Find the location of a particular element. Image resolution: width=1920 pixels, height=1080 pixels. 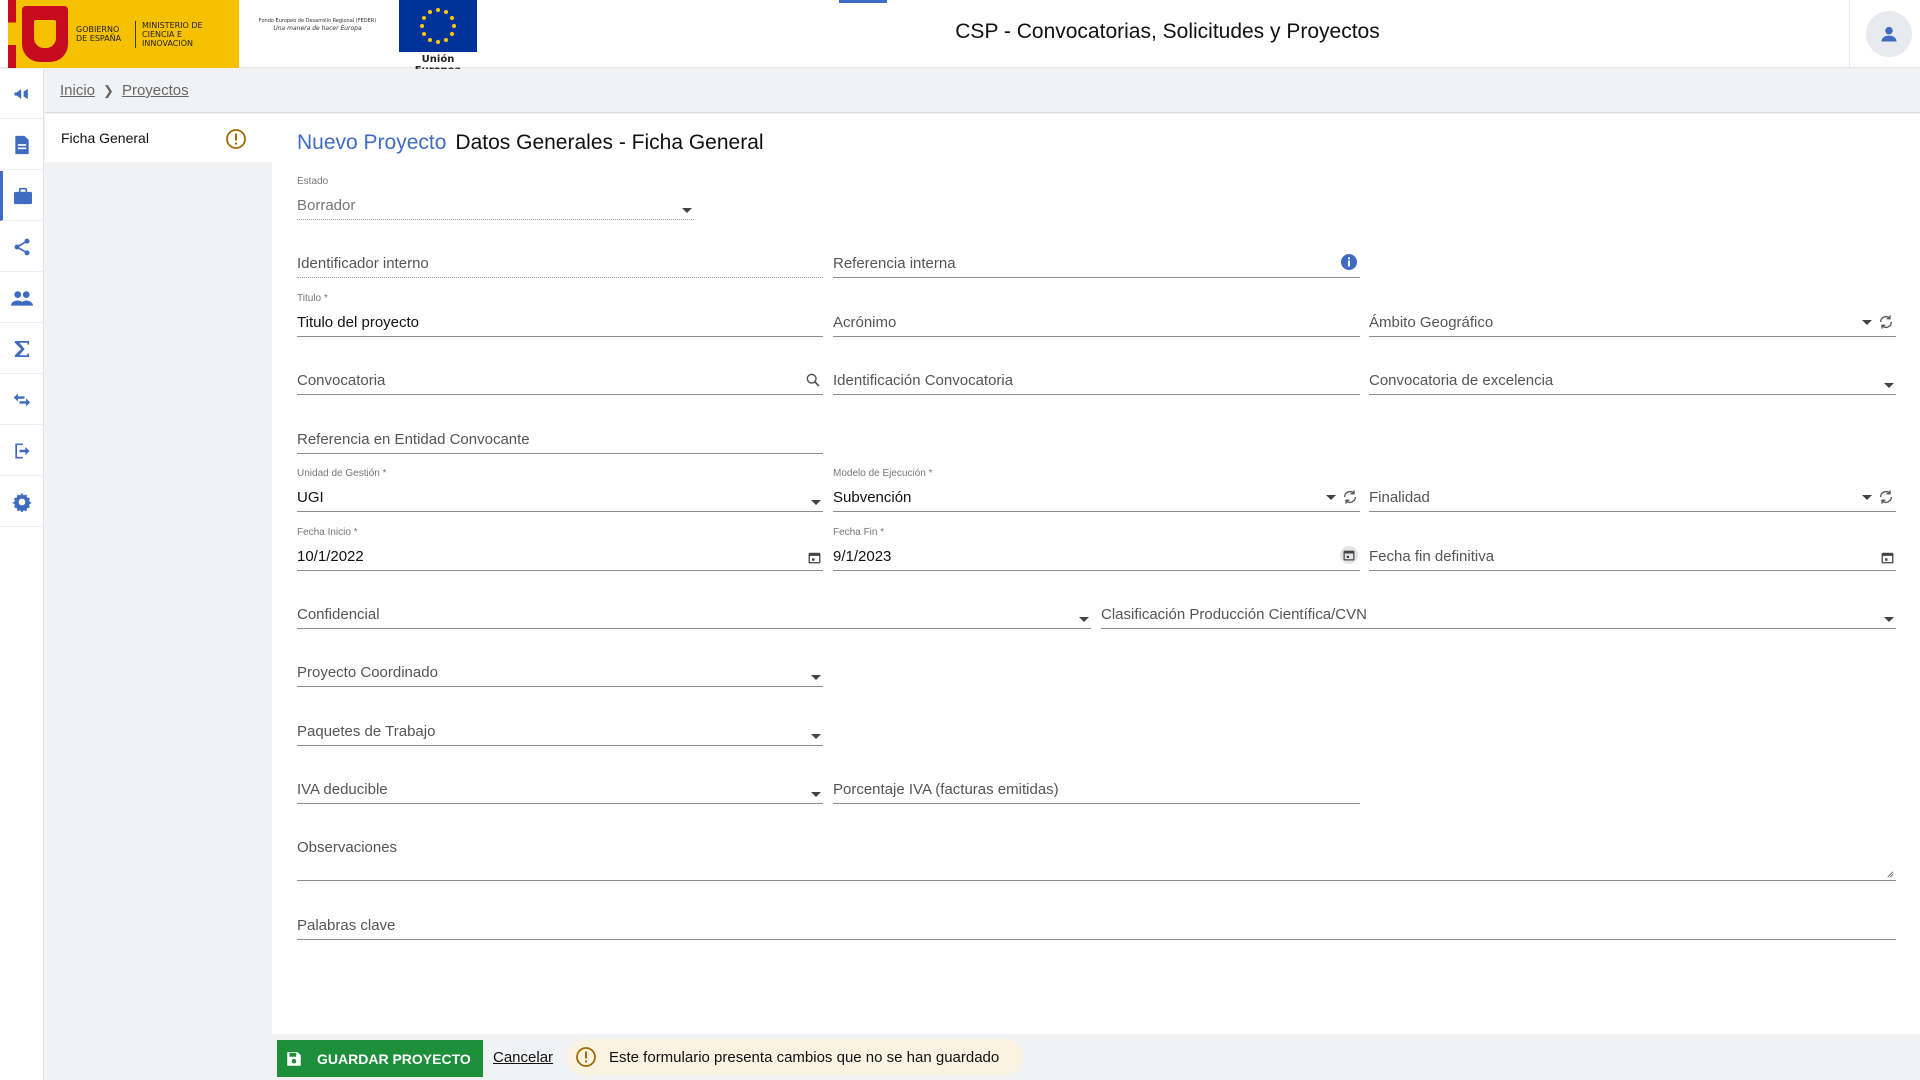

rail-item-transferencias is located at coordinates (21, 400).